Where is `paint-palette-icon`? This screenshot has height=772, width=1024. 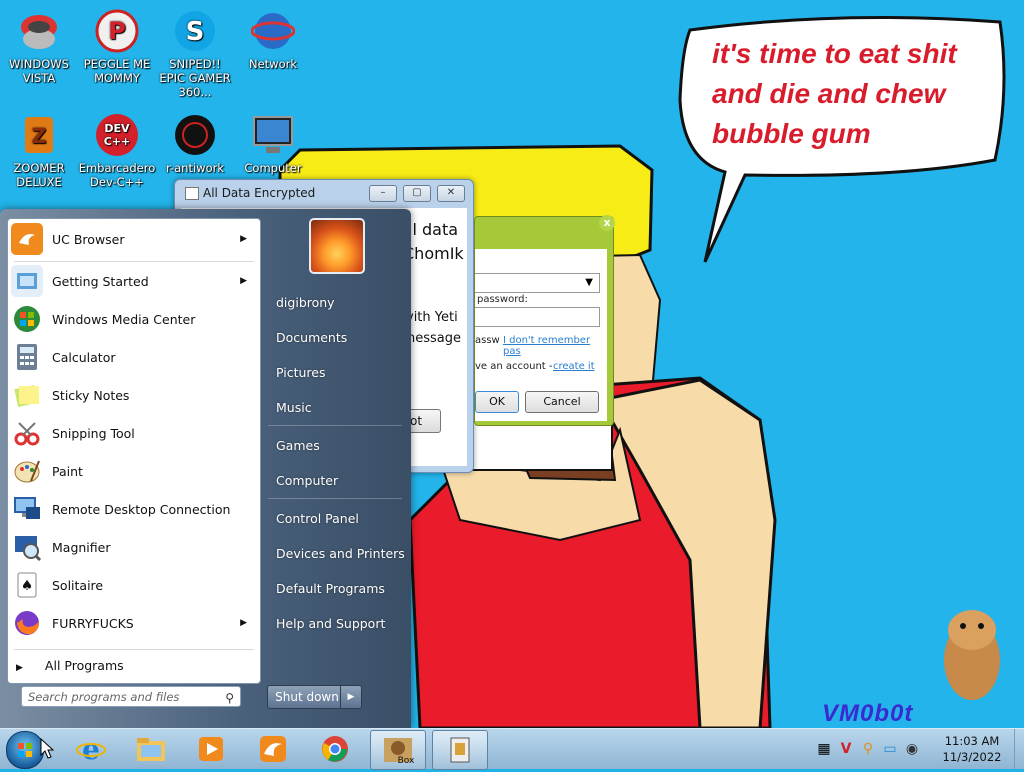
paint-palette-icon is located at coordinates (27, 471).